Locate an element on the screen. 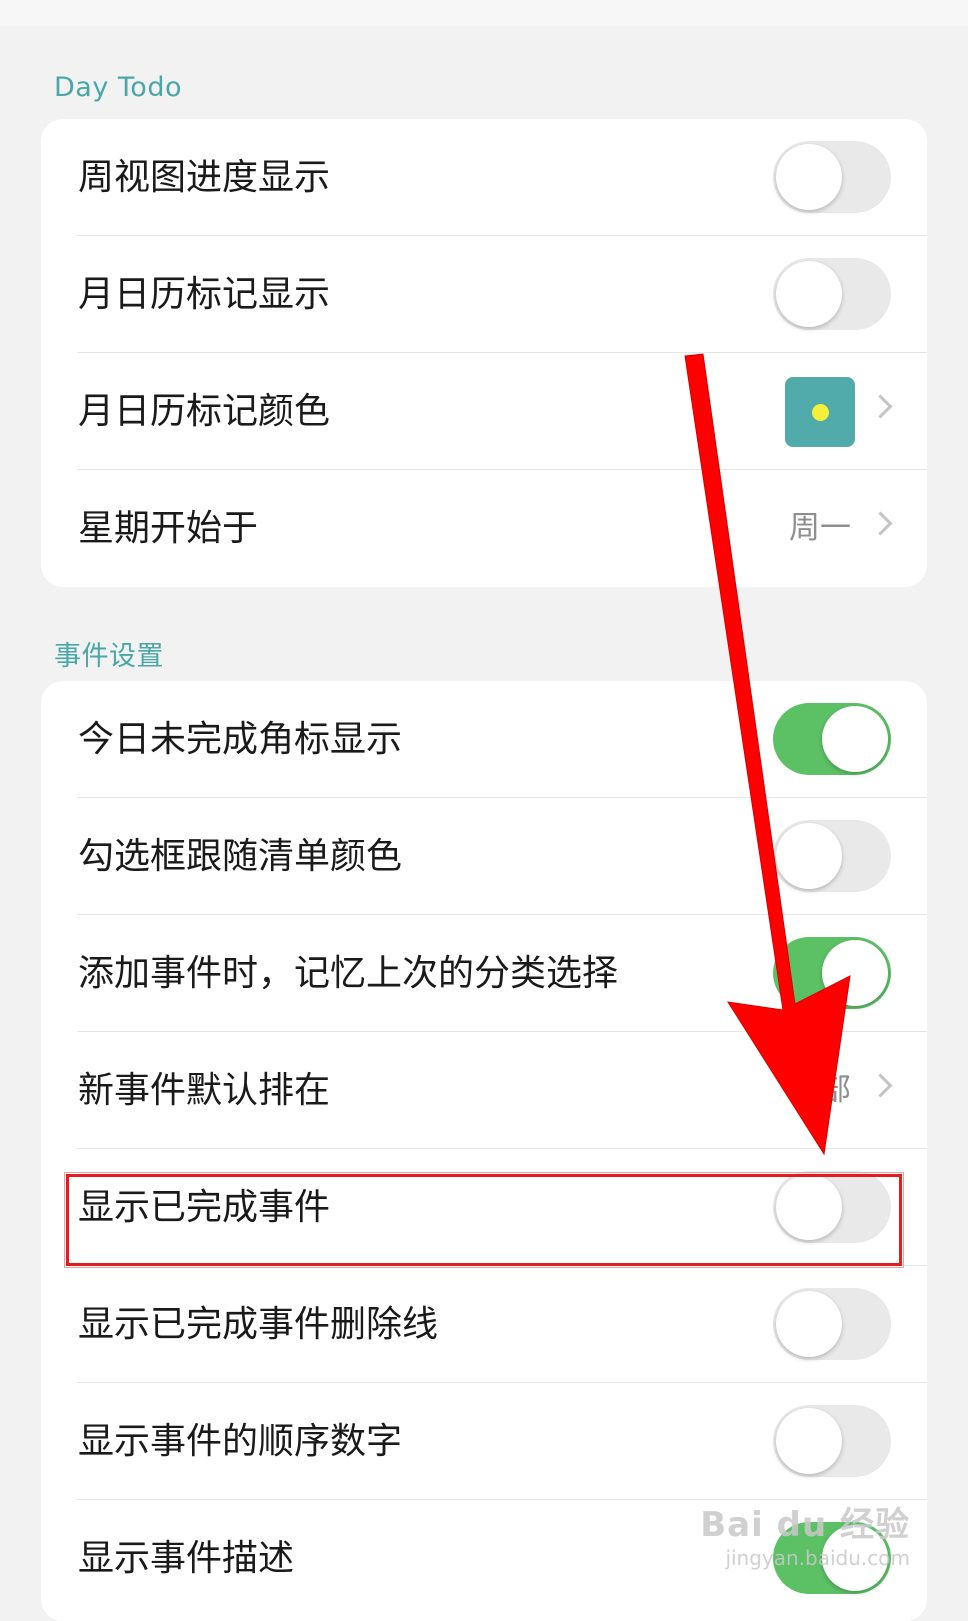  row-week-start: 星期开始于 周一 is located at coordinates (484, 528).